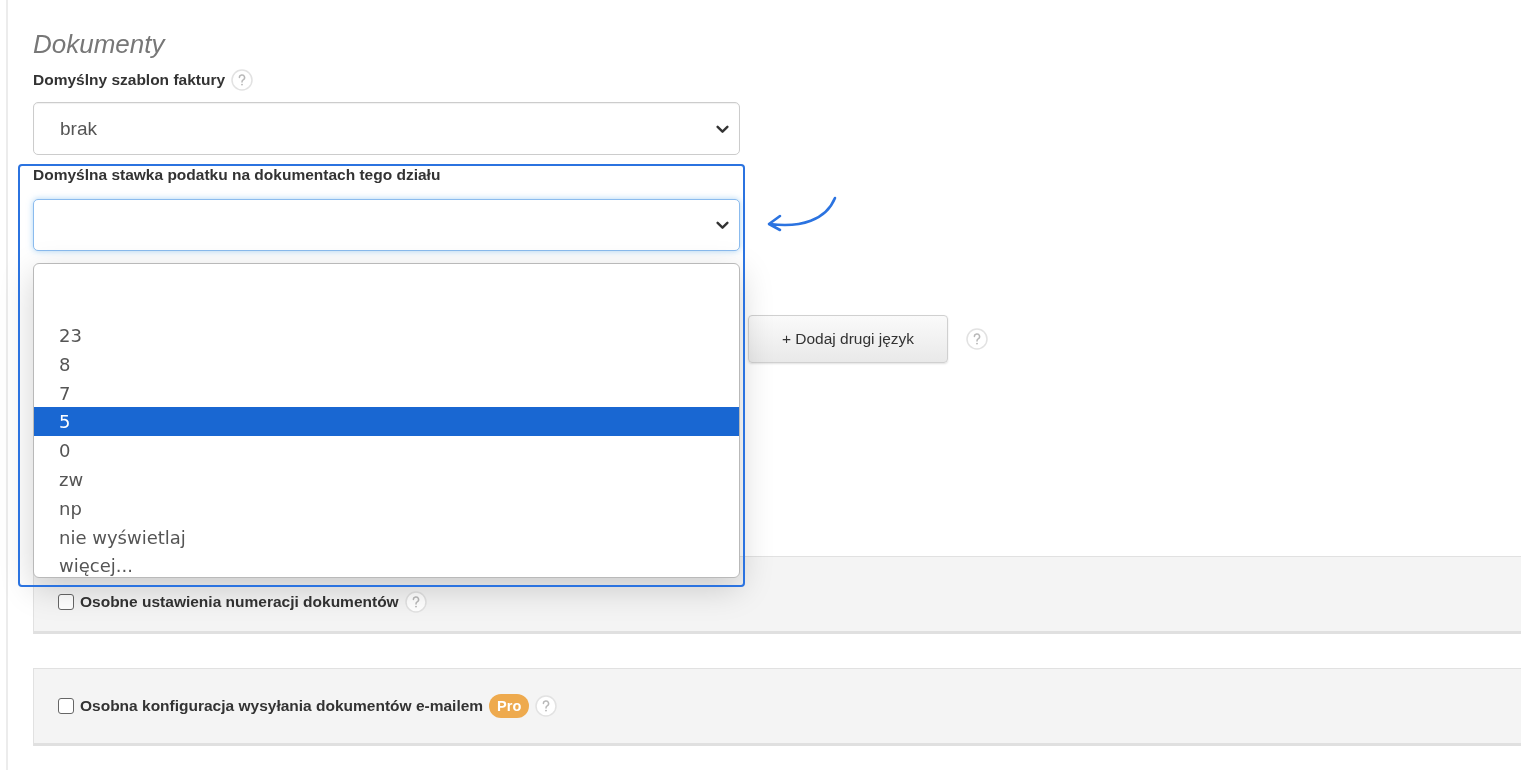  I want to click on template-select: brak, so click(386, 128).